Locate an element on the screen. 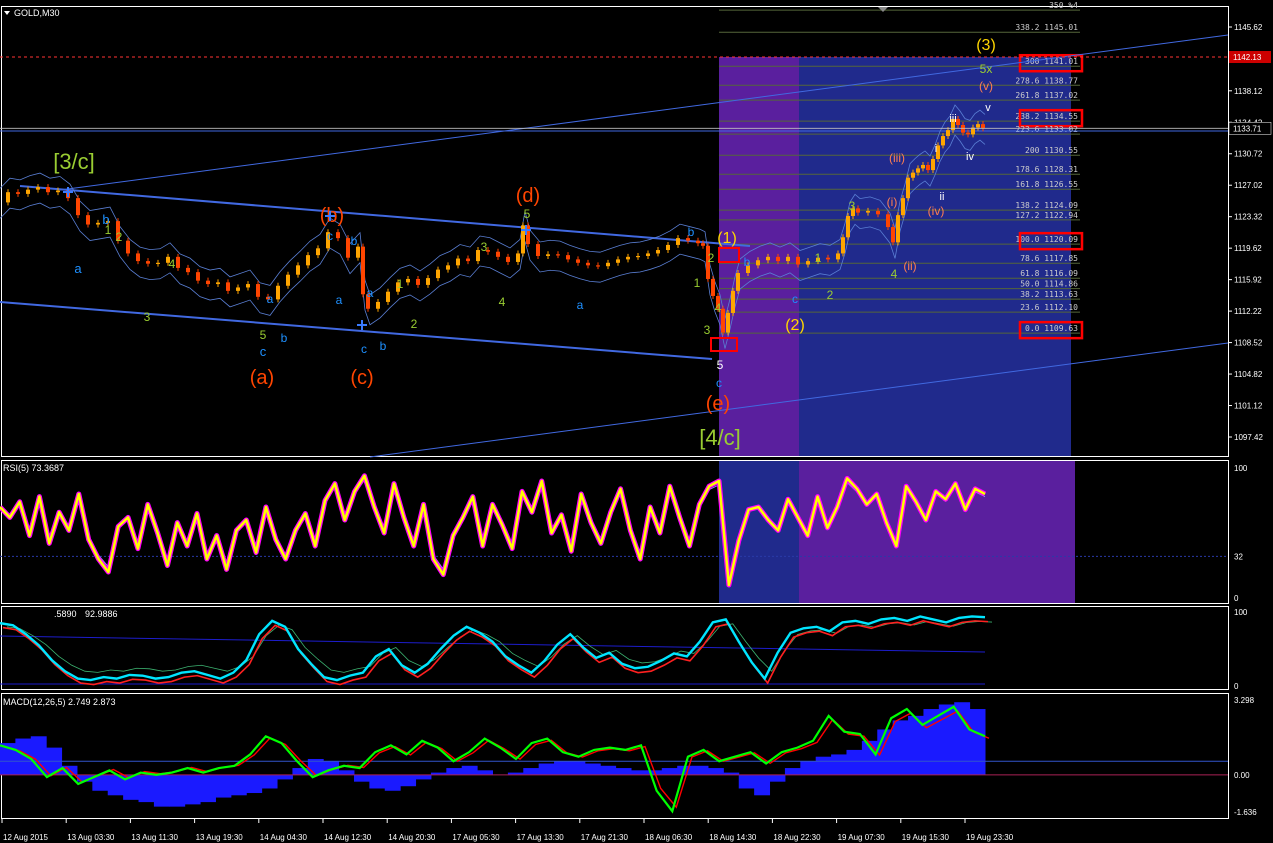 The height and width of the screenshot is (843, 1273). wave-label: 5 is located at coordinates (527, 214).